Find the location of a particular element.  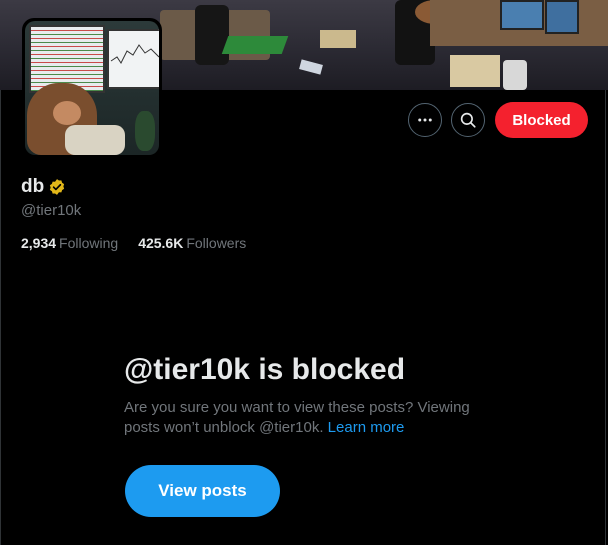

avatar-chart-screen is located at coordinates (133, 59).